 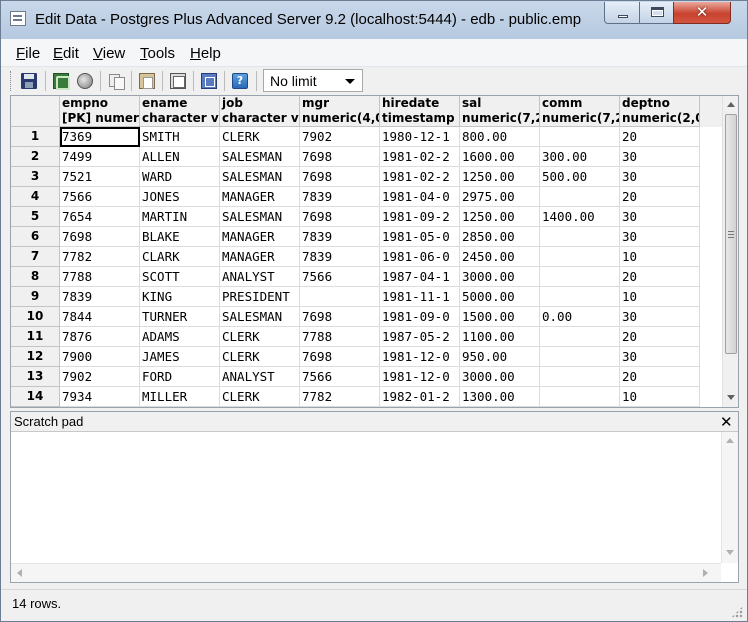 What do you see at coordinates (100, 257) in the screenshot?
I see `table-cell-empno: 7782` at bounding box center [100, 257].